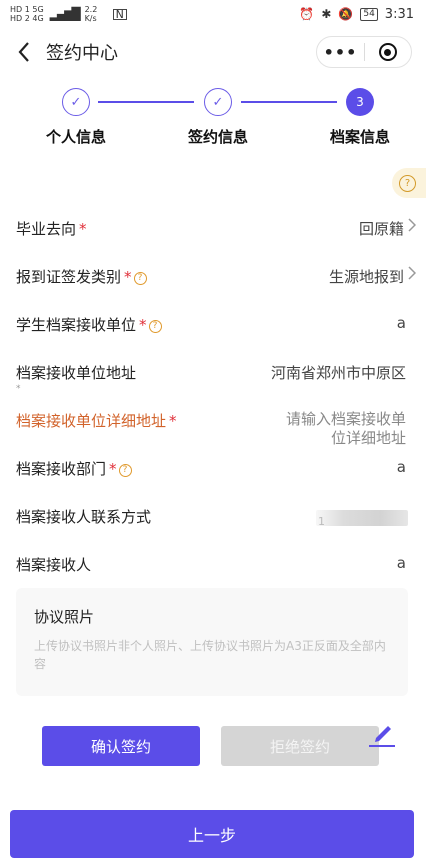 This screenshot has width=426, height=868. I want to click on form-row-contact: 档案接收人联系方式 1, so click(213, 518).